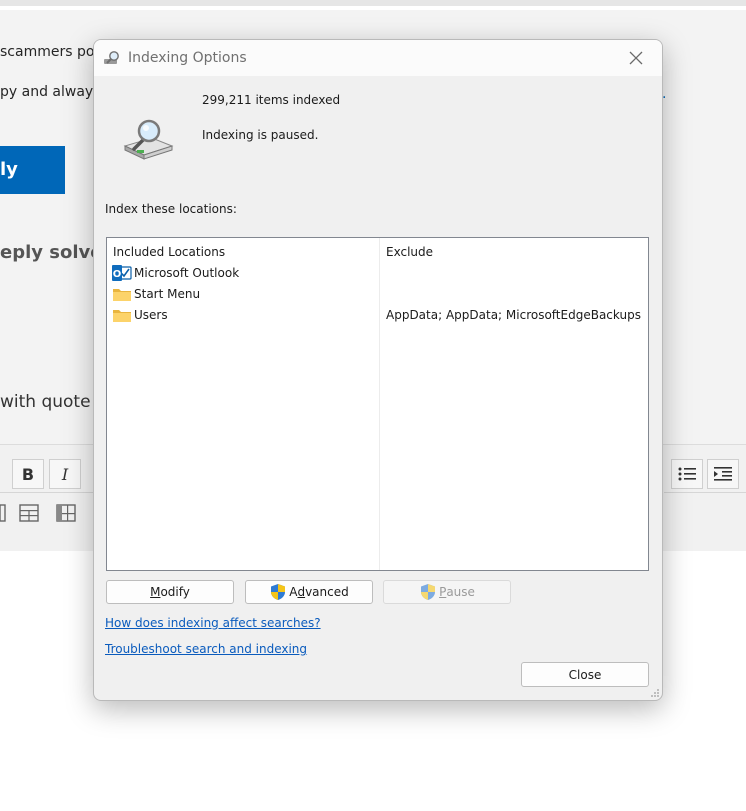 This screenshot has width=746, height=811. What do you see at coordinates (28, 474) in the screenshot?
I see `bold-button: B` at bounding box center [28, 474].